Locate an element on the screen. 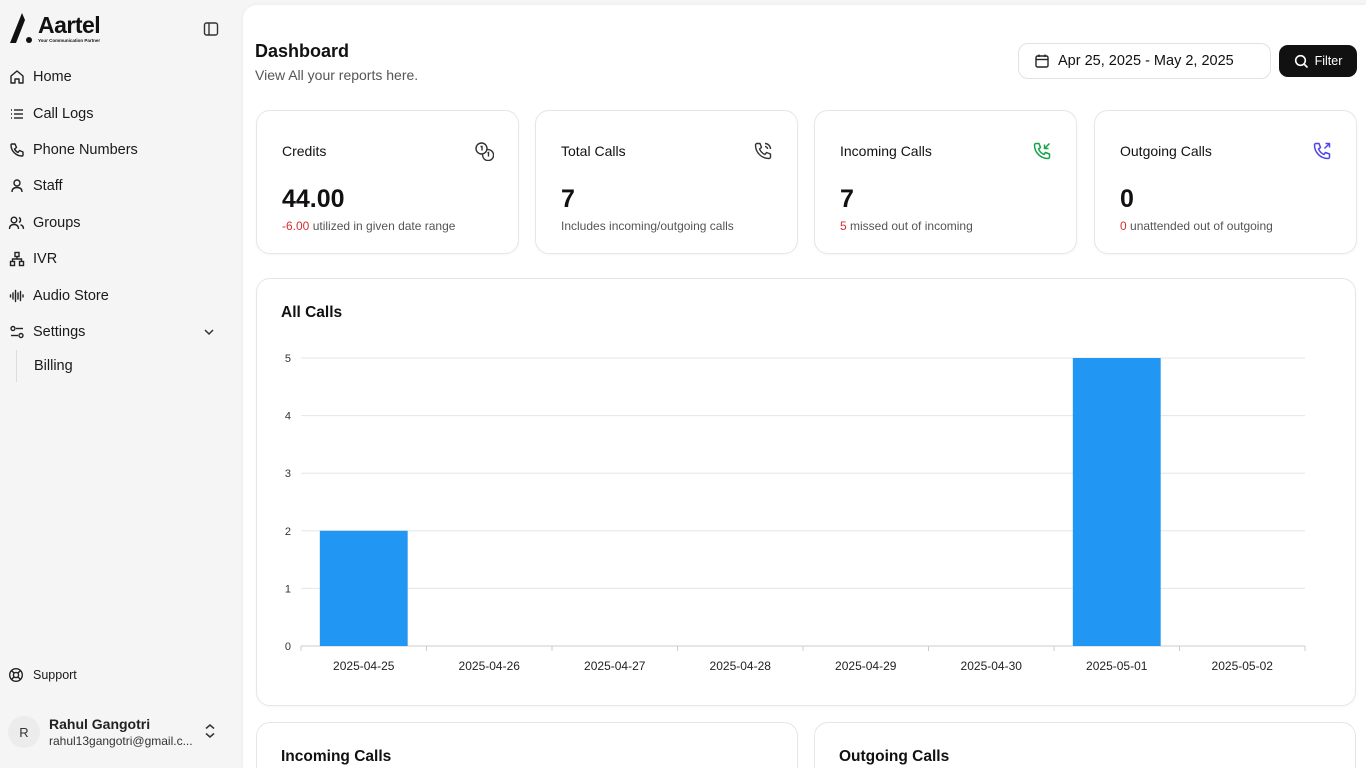  coins-icon is located at coordinates (484, 153).